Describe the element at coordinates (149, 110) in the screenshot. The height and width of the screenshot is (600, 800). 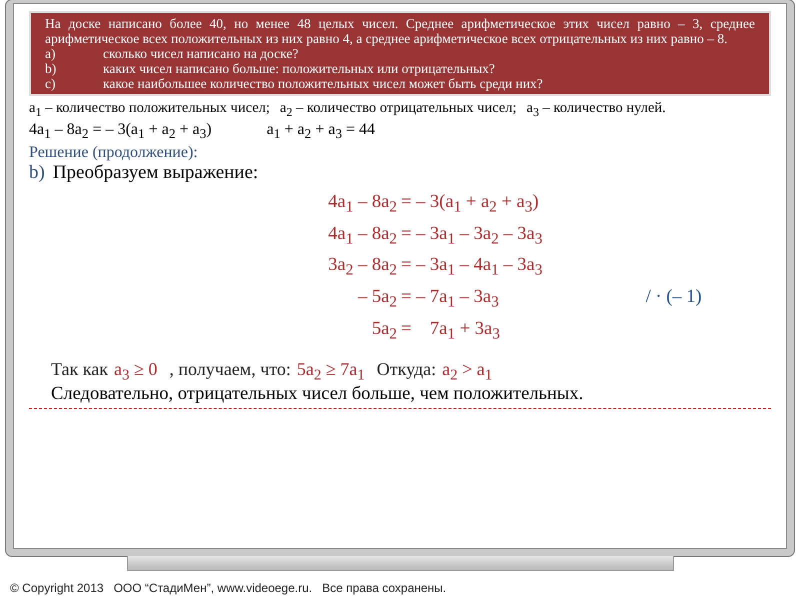
I see `definition-text: a$_{1}$ – количество положительных чисел;` at that location.